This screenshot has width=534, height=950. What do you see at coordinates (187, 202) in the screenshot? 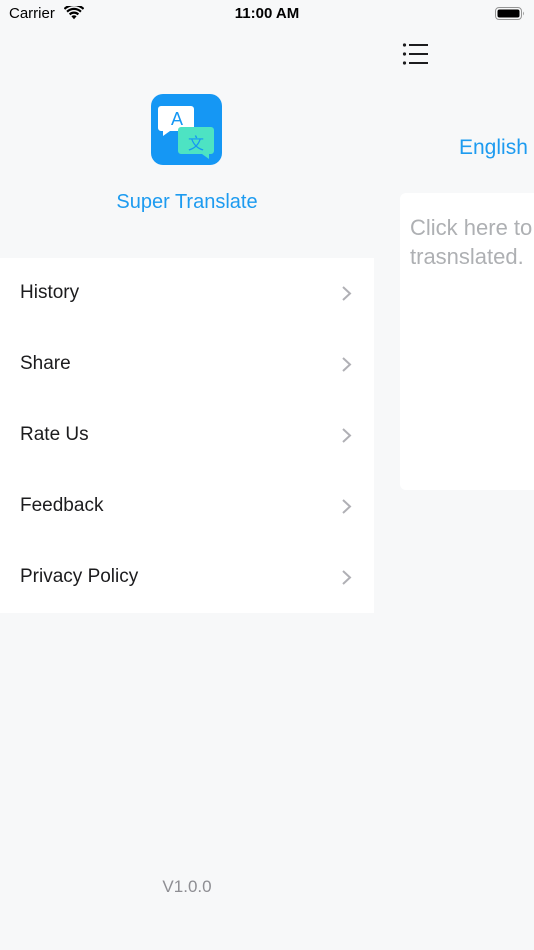
I see `app-name: Super Translate` at bounding box center [187, 202].